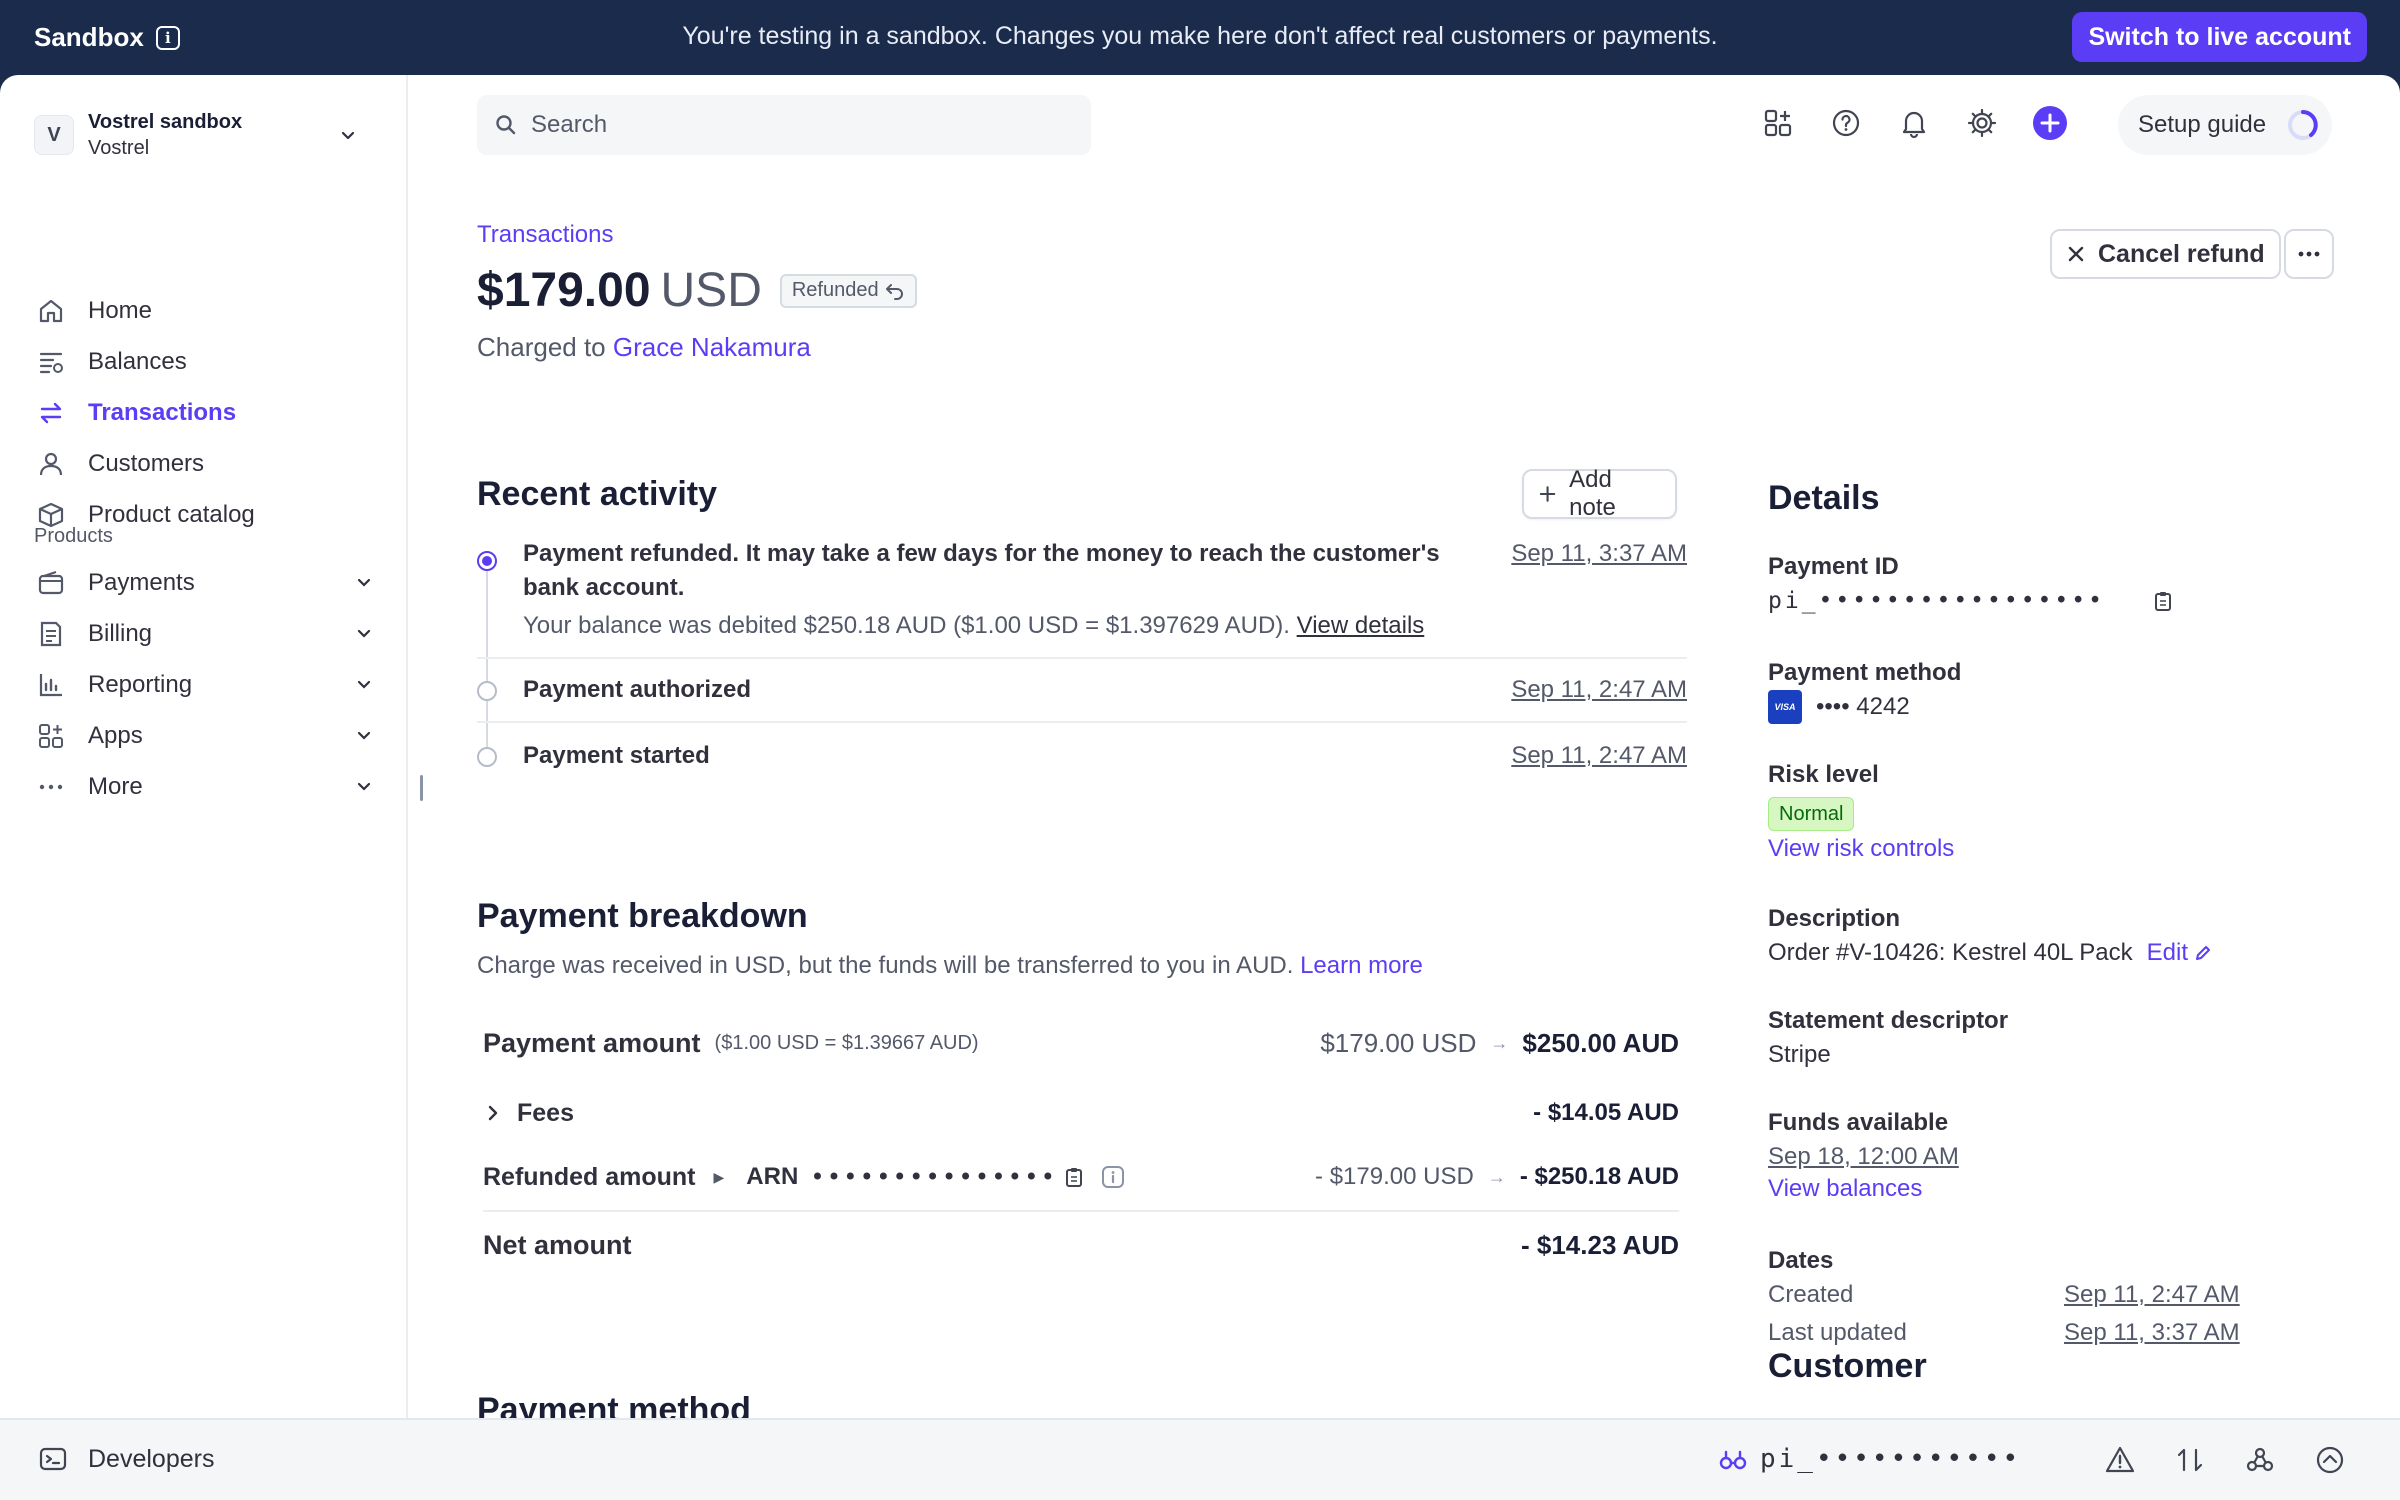  What do you see at coordinates (53, 1459) in the screenshot?
I see `terminal-icon` at bounding box center [53, 1459].